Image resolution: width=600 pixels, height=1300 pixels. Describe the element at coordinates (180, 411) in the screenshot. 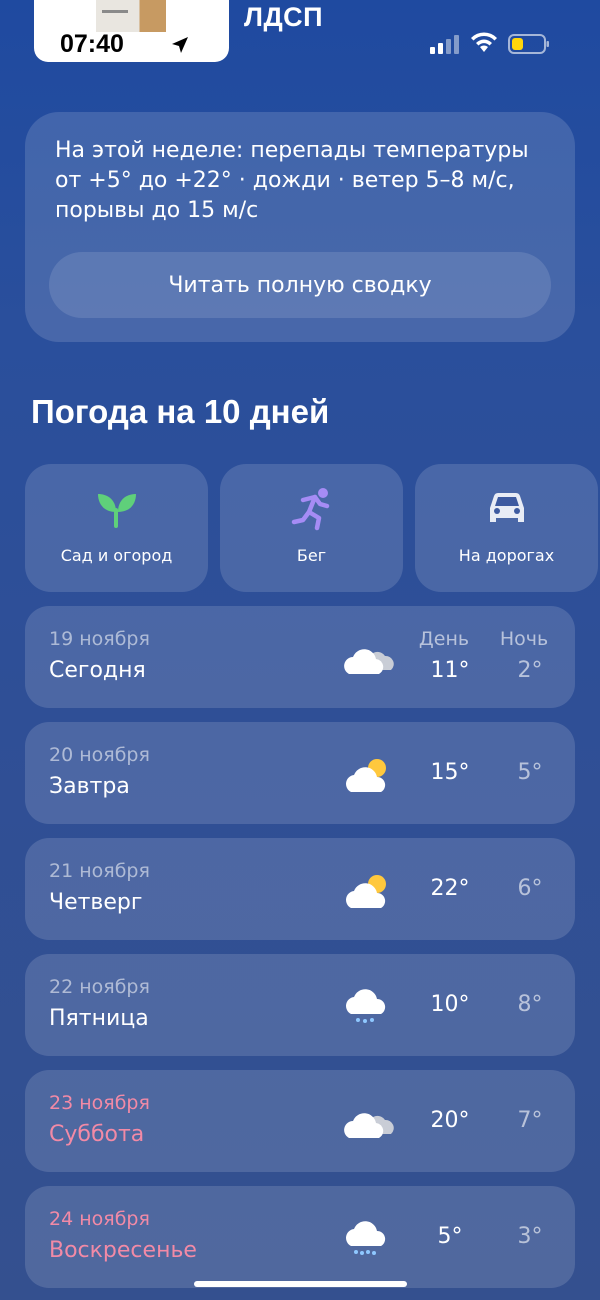

I see `forecast-title: Погода на 10 дней` at that location.